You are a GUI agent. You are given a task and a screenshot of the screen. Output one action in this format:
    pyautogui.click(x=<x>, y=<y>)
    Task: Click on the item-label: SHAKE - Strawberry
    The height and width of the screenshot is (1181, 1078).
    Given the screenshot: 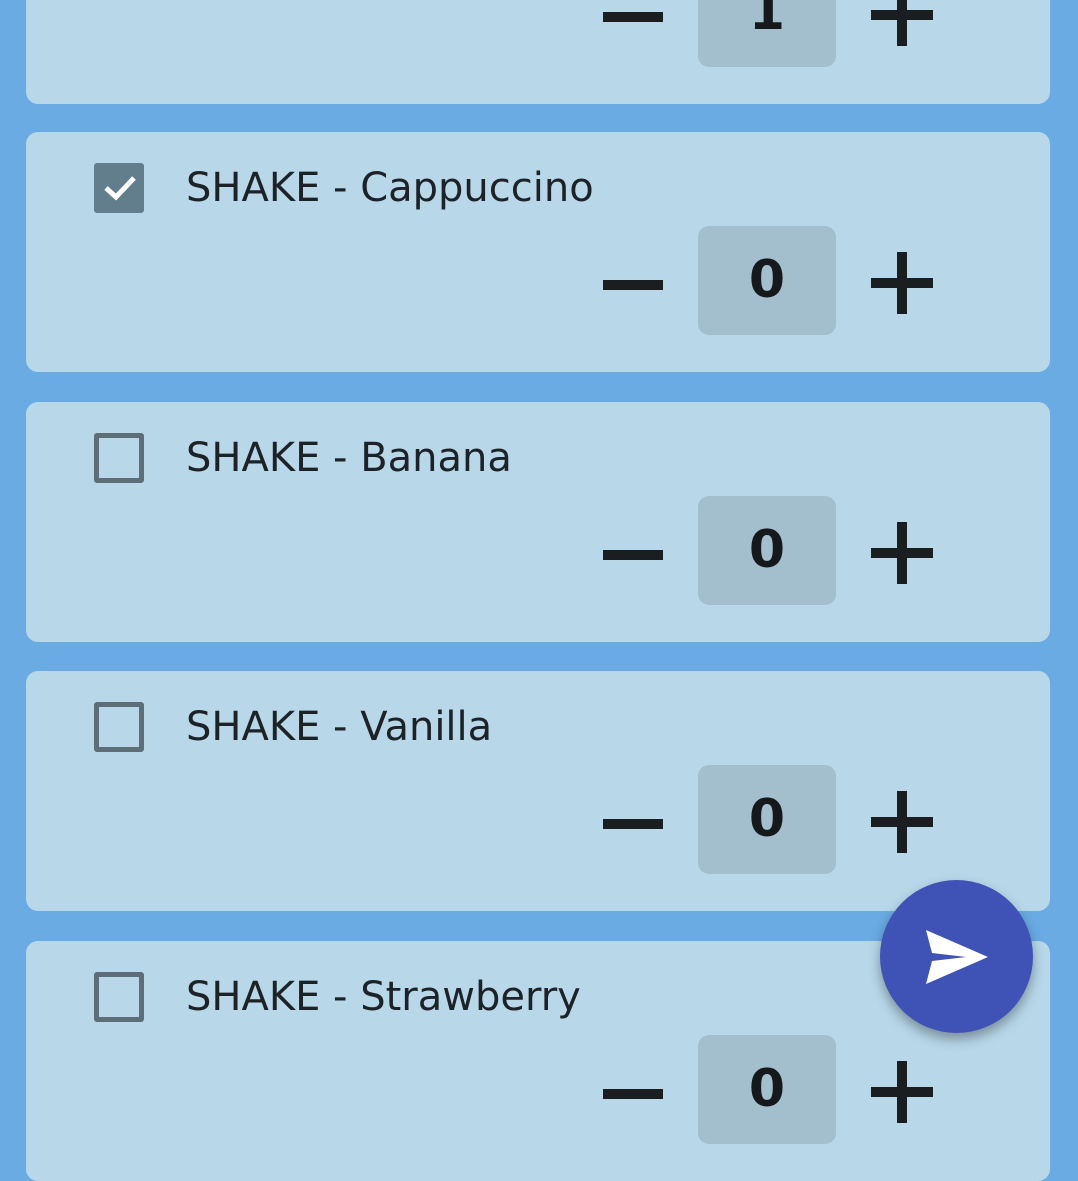 What is the action you would take?
    pyautogui.click(x=383, y=997)
    